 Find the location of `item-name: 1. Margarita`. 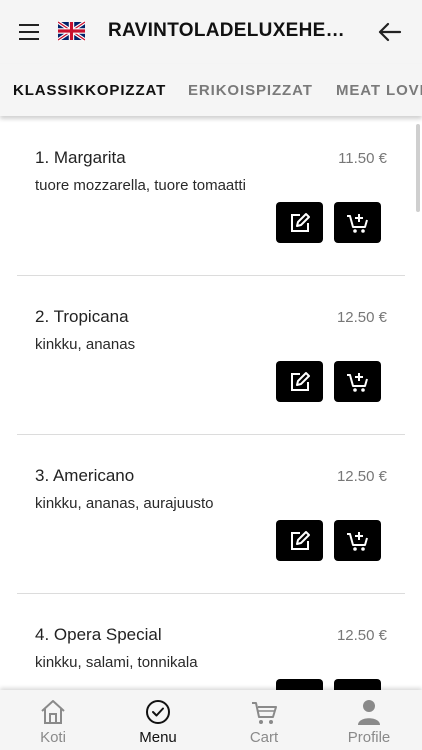

item-name: 1. Margarita is located at coordinates (80, 157).